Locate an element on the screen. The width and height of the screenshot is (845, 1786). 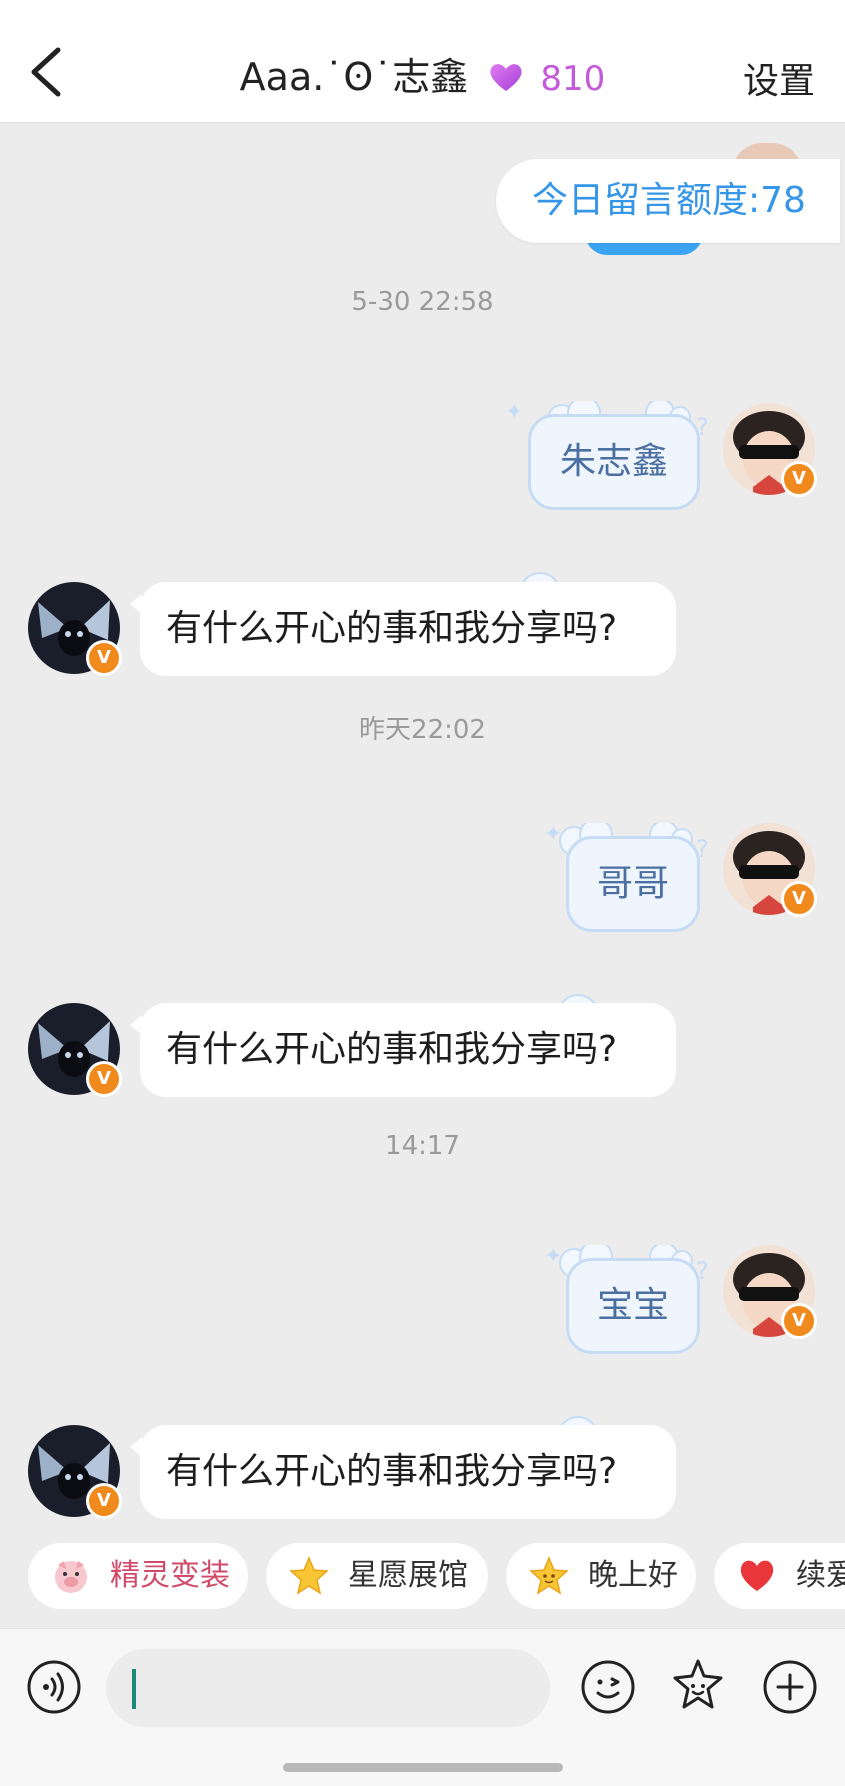
chip-good-evening: 晚上好 is located at coordinates (601, 1576).